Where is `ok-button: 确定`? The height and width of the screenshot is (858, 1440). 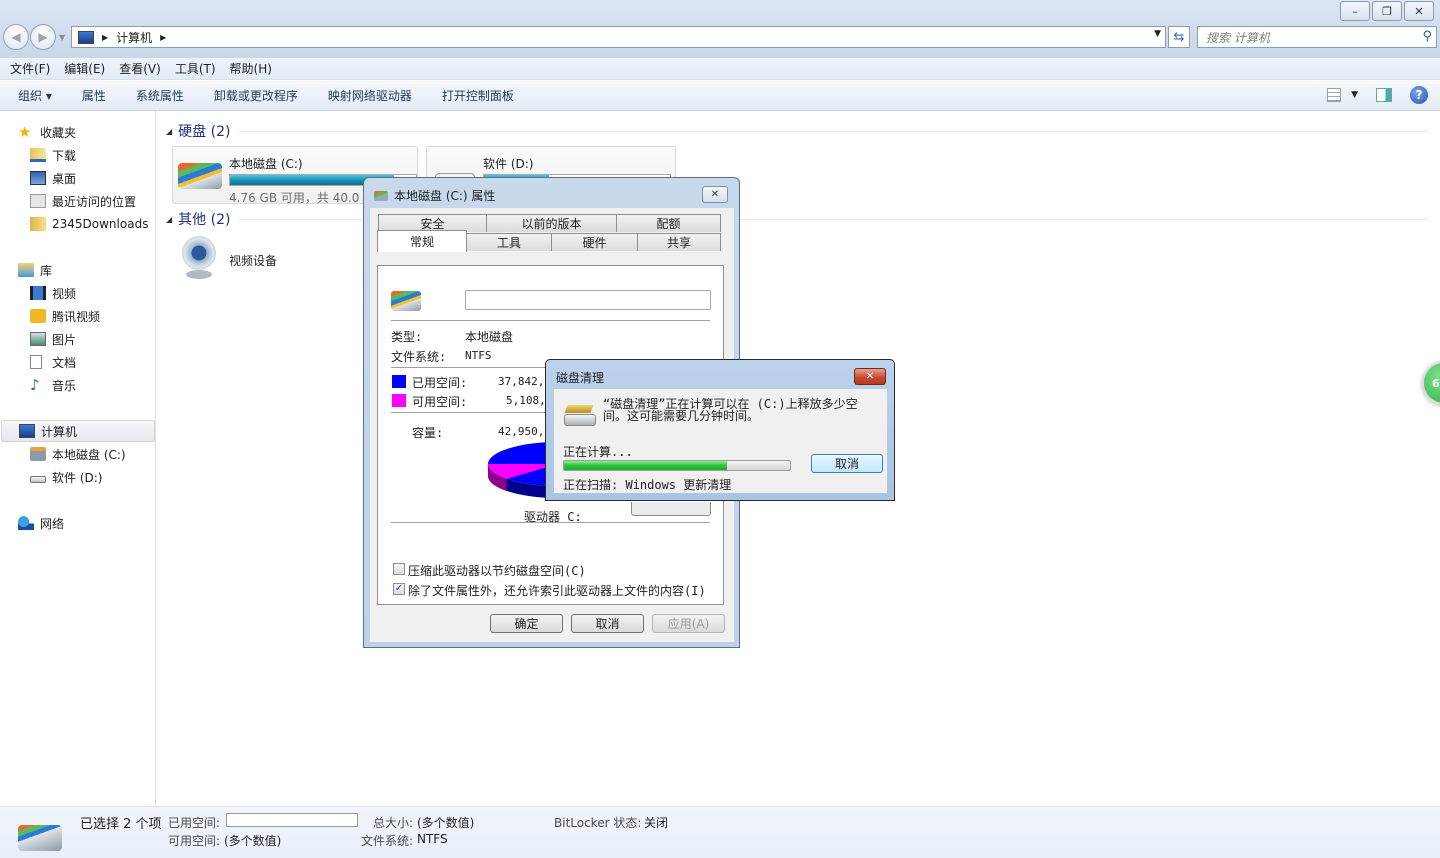
ok-button: 确定 is located at coordinates (526, 623).